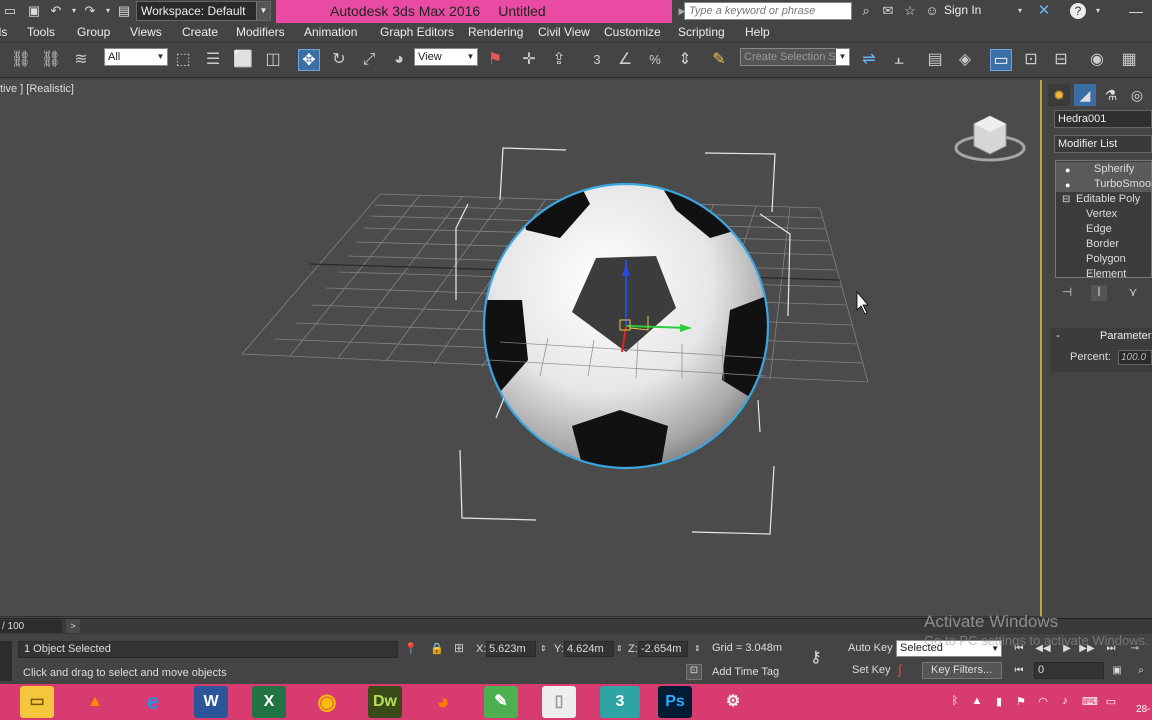  Describe the element at coordinates (501, 702) in the screenshot. I see `camtasia-icon: ✎` at that location.